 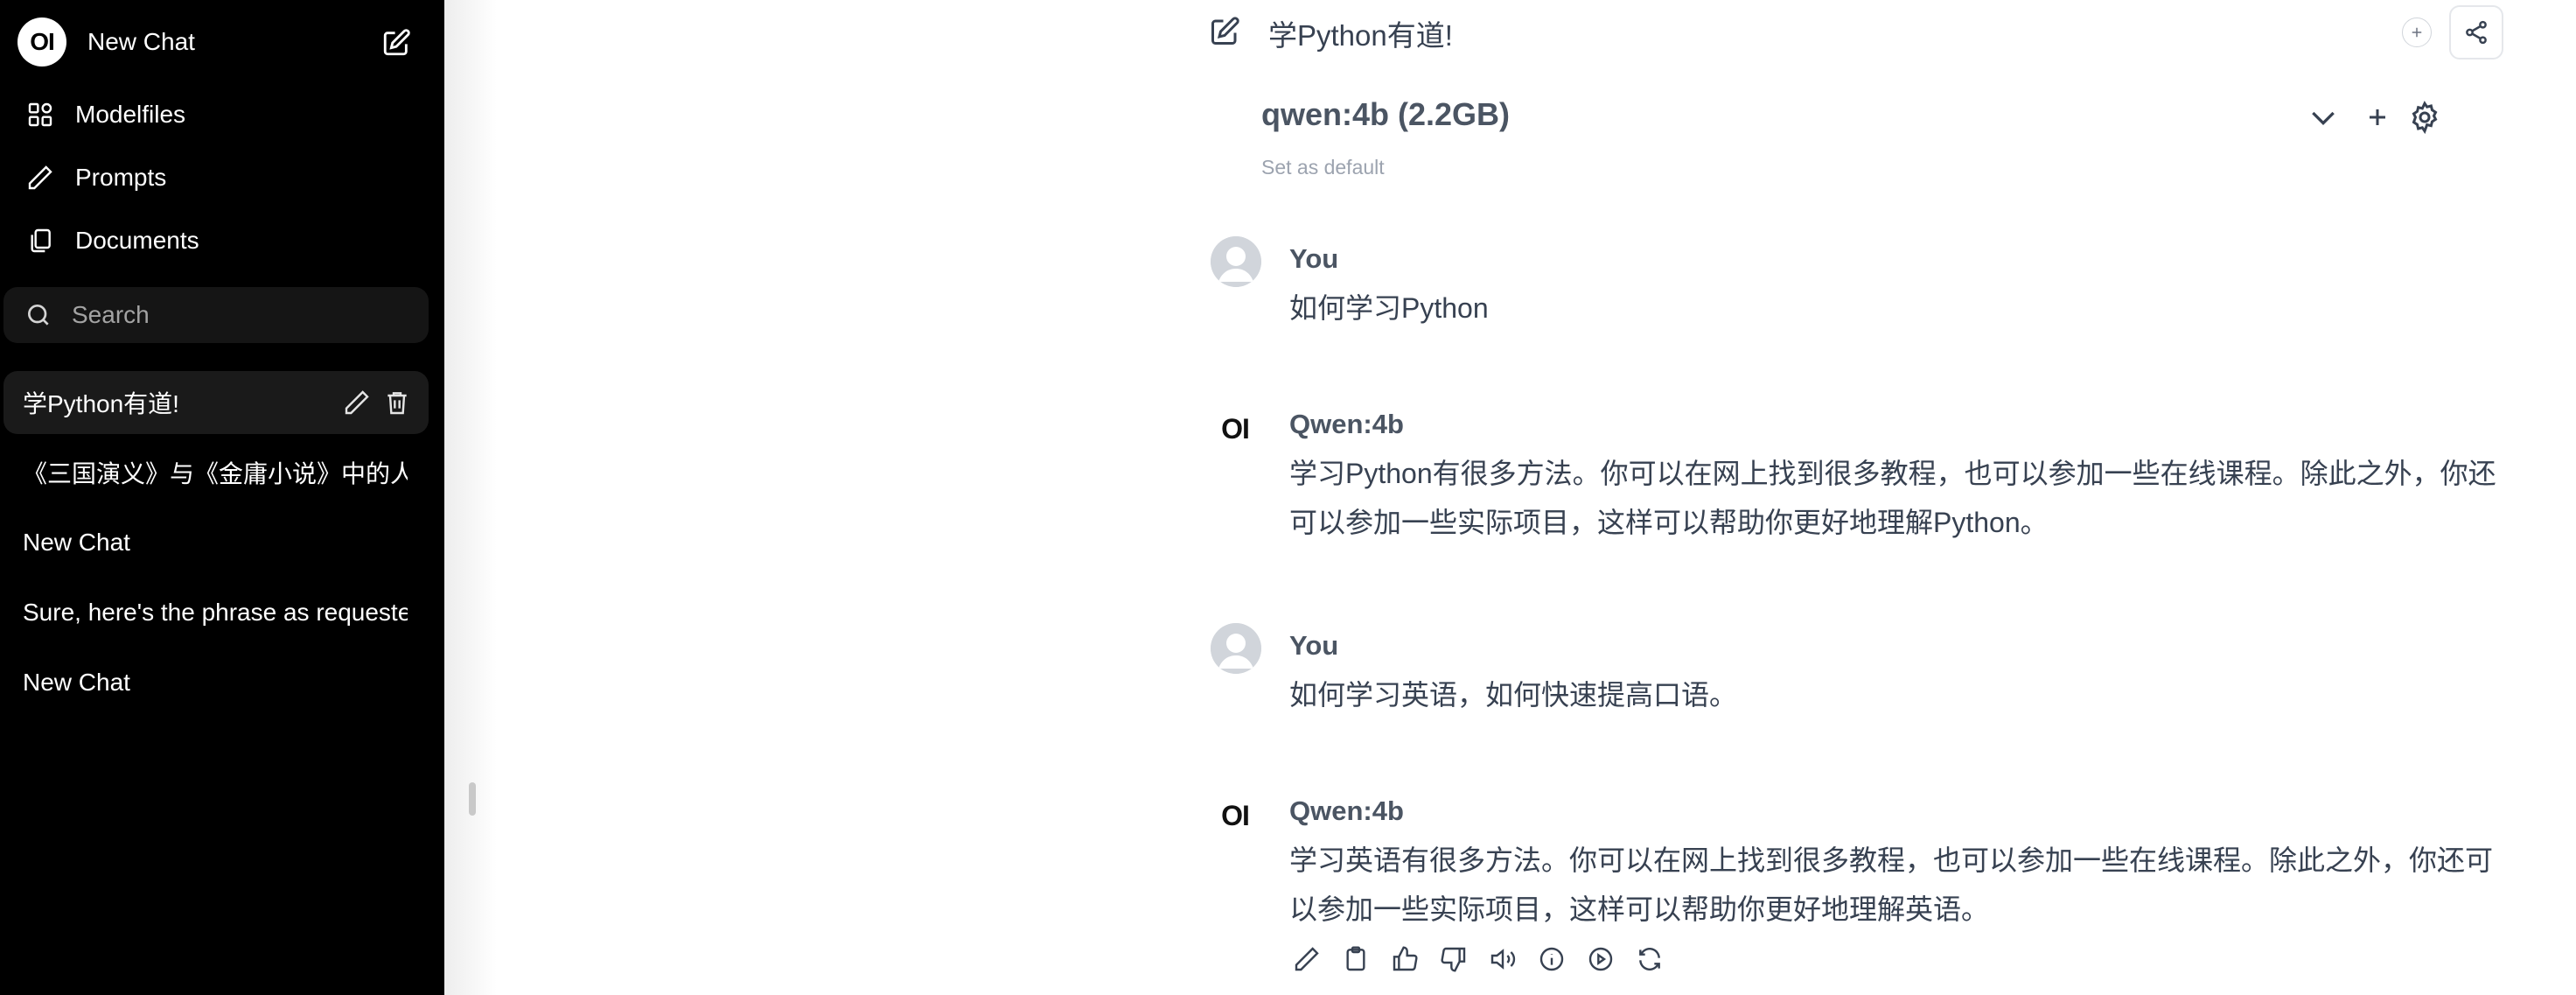 What do you see at coordinates (40, 114) in the screenshot?
I see `modelfiles-icon` at bounding box center [40, 114].